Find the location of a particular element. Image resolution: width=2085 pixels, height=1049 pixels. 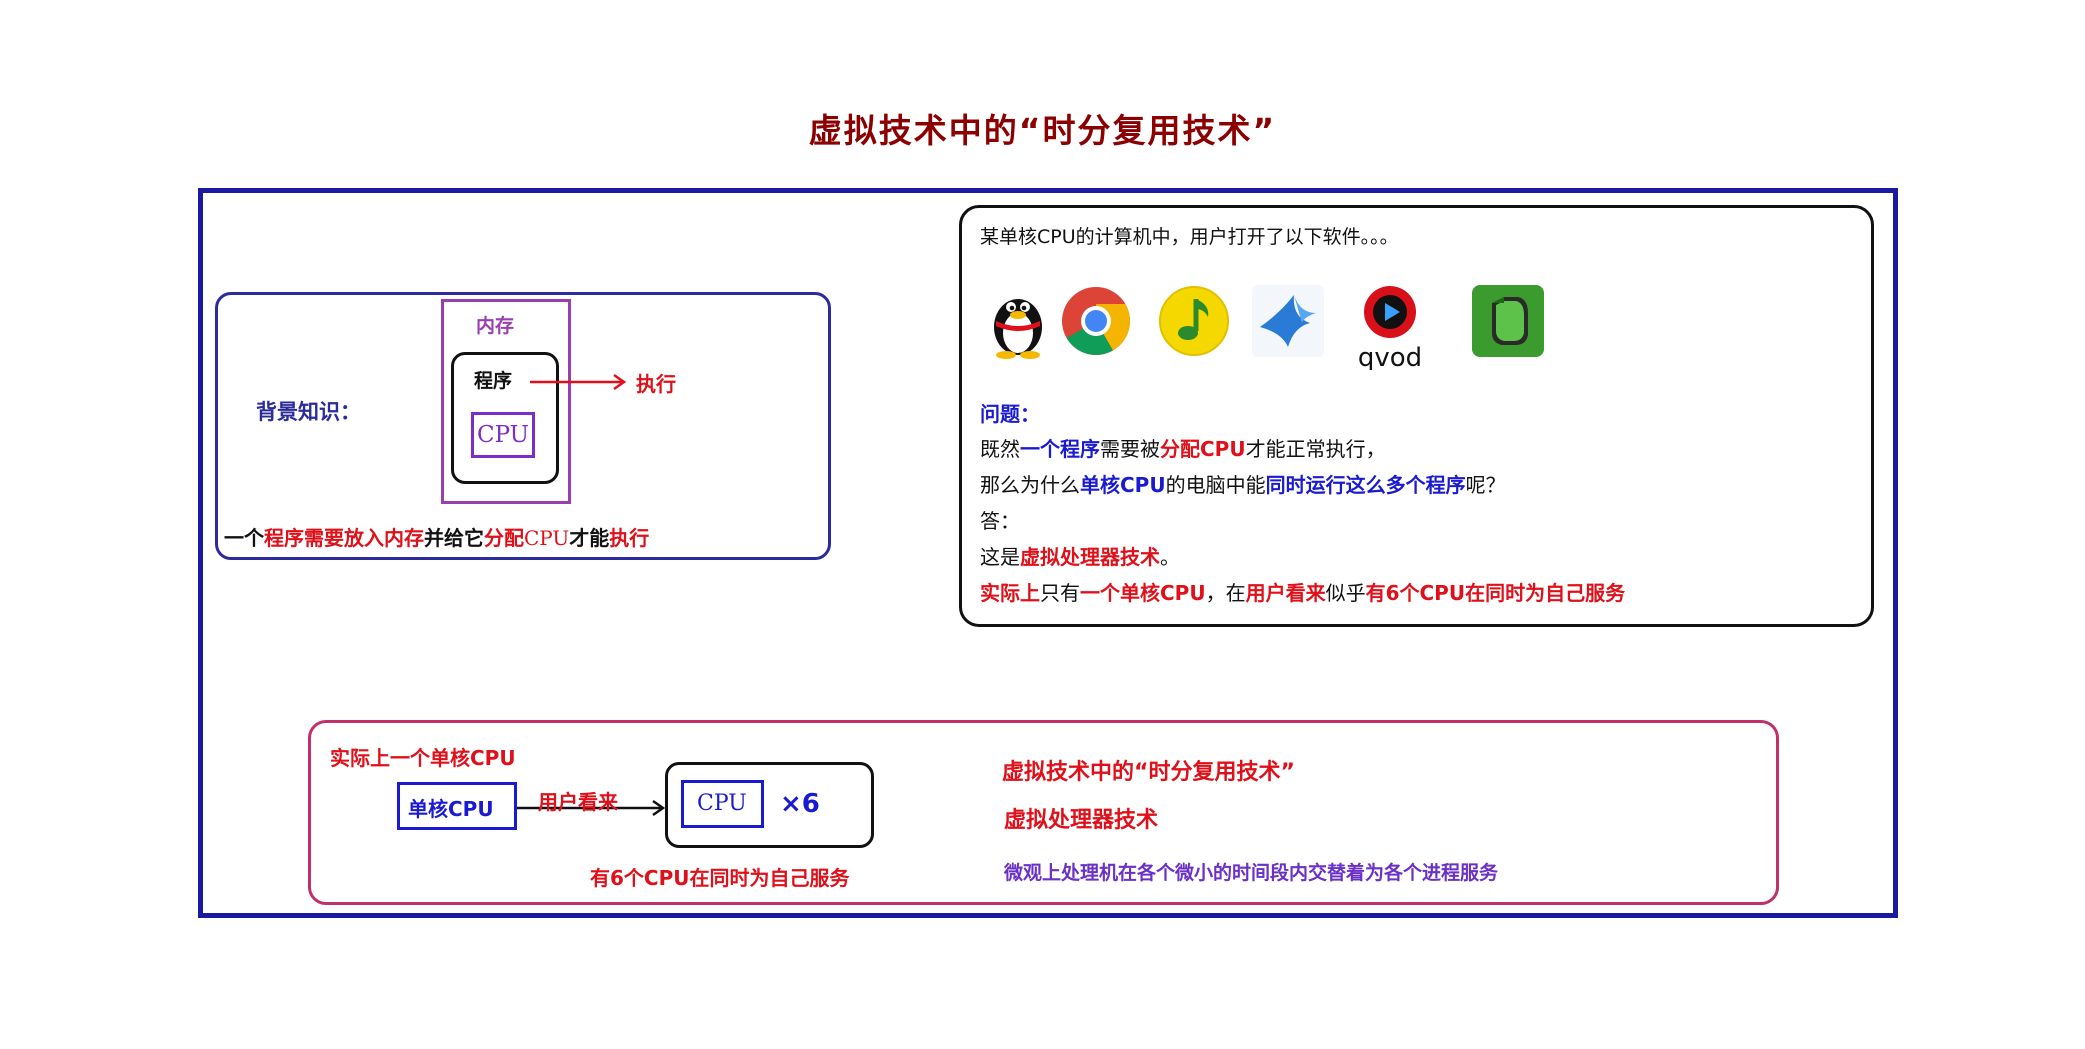

question-intro: 某单核CPU的计算机中，用户打开了以下软件。。。 is located at coordinates (1189, 237).